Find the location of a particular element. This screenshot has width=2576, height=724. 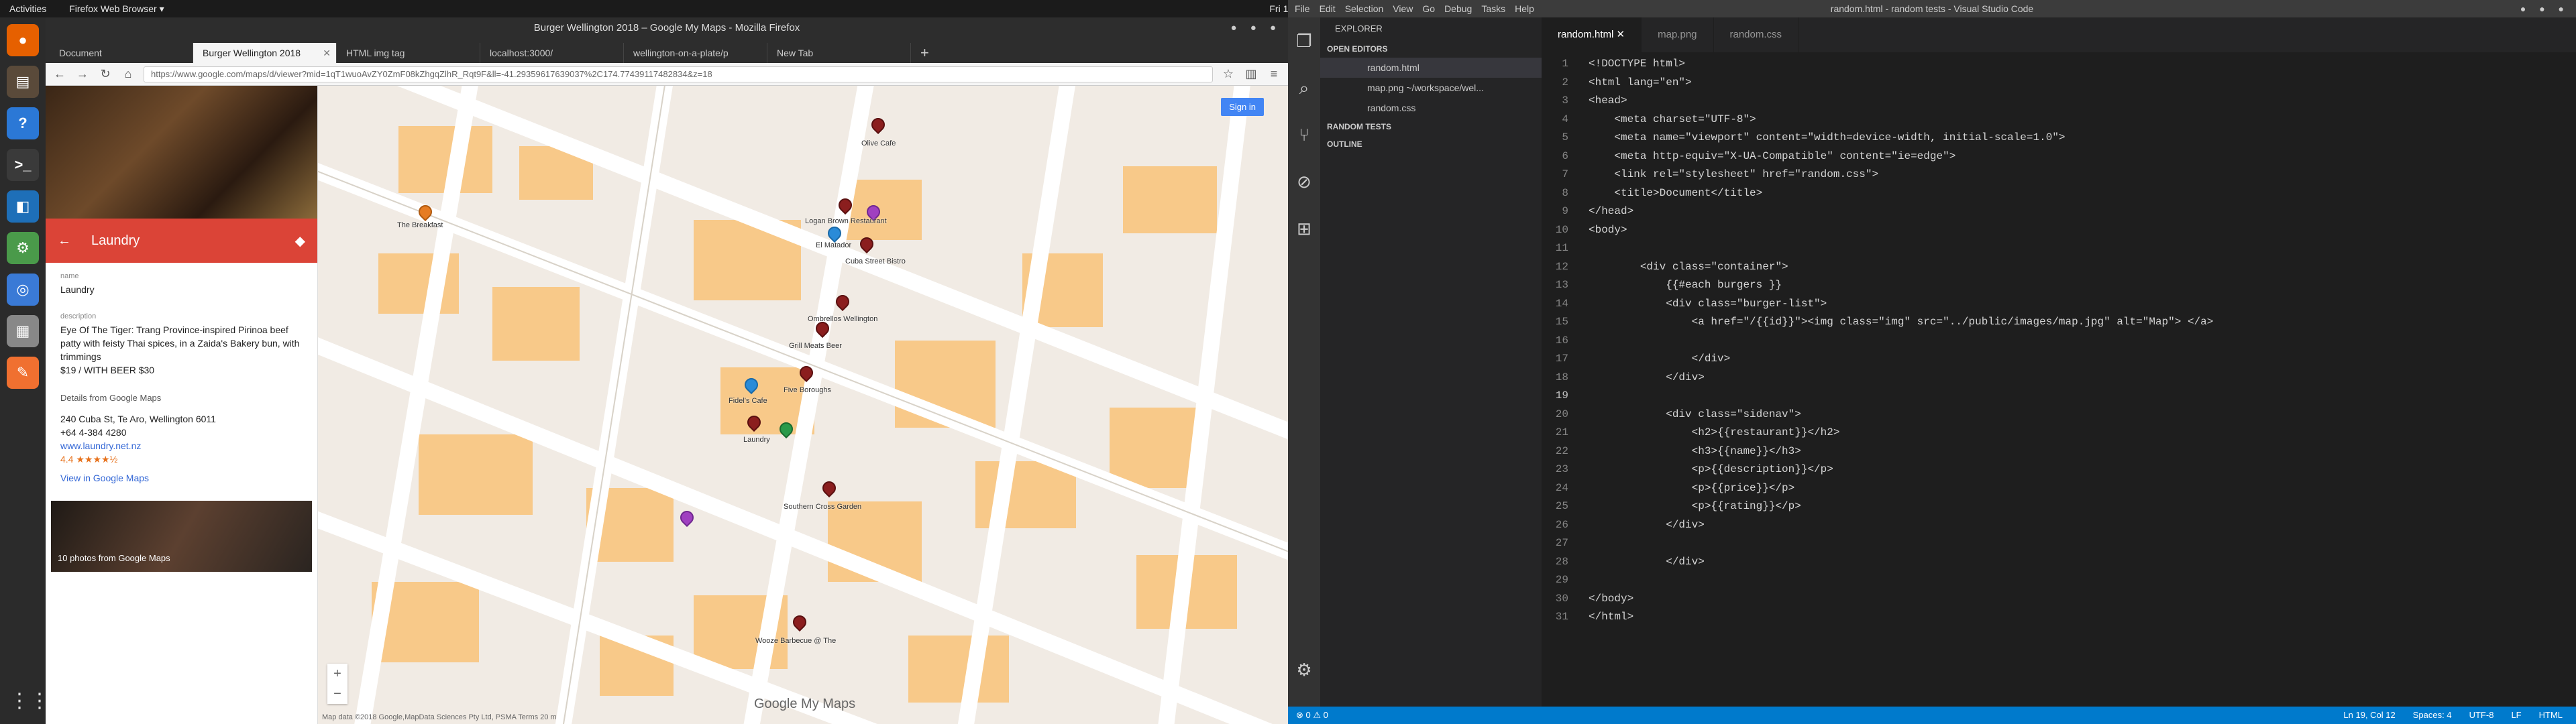

postman-icon: ✎ is located at coordinates (23, 373).